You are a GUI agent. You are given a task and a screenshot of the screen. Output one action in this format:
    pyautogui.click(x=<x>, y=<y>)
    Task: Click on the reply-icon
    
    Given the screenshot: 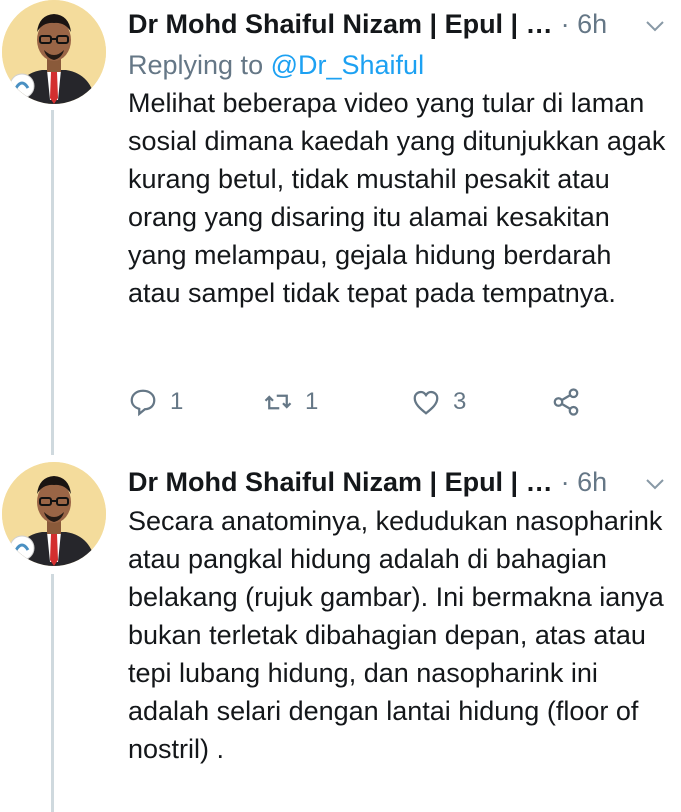 What is the action you would take?
    pyautogui.click(x=143, y=403)
    